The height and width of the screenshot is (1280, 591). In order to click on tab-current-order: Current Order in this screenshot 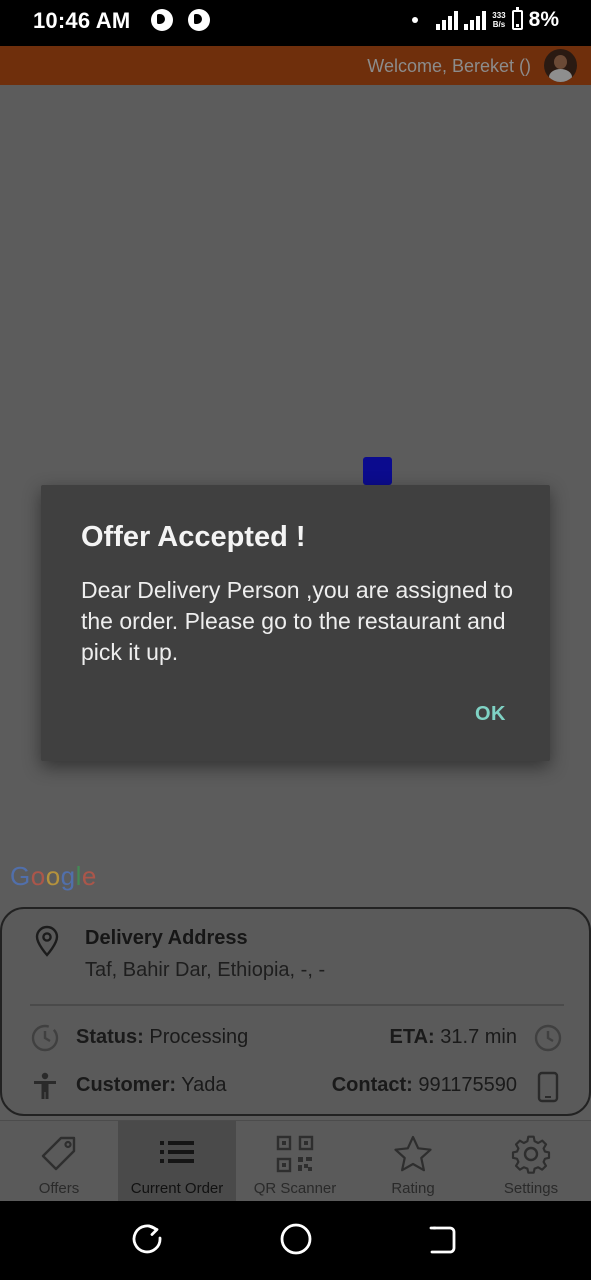, I will do `click(177, 1161)`.